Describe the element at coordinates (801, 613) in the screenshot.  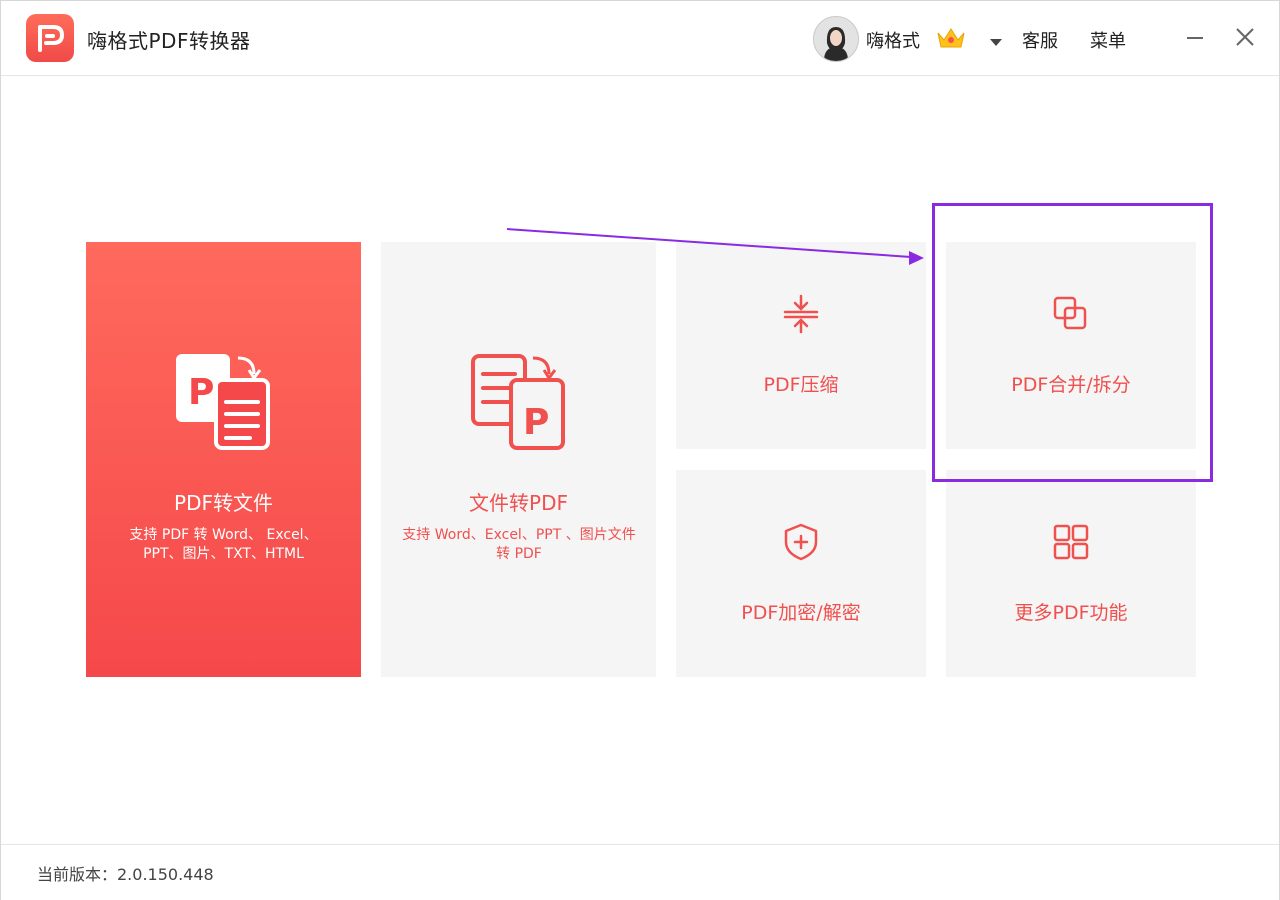
I see `card-title: PDF加密/解密` at that location.